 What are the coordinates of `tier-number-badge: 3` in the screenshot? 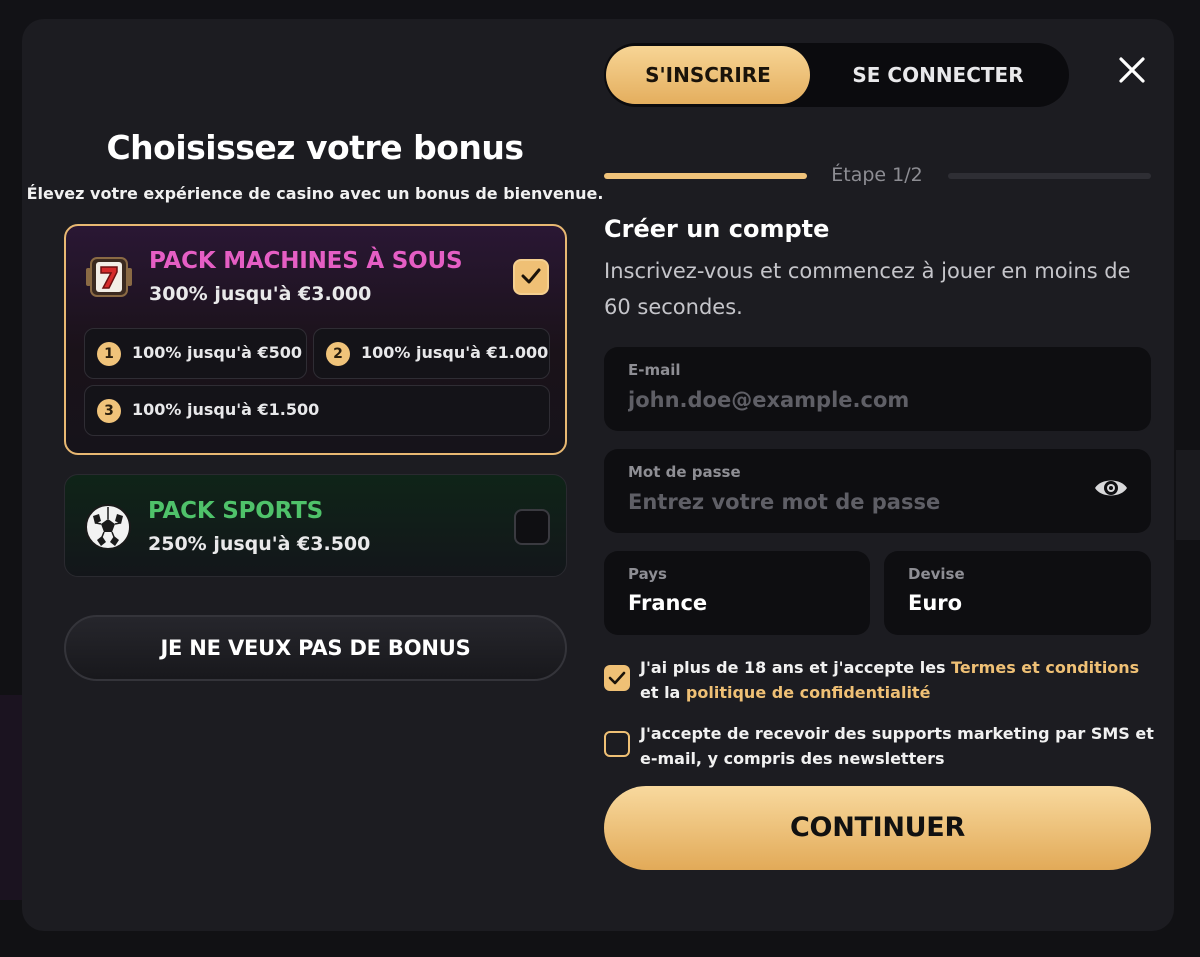 It's located at (109, 411).